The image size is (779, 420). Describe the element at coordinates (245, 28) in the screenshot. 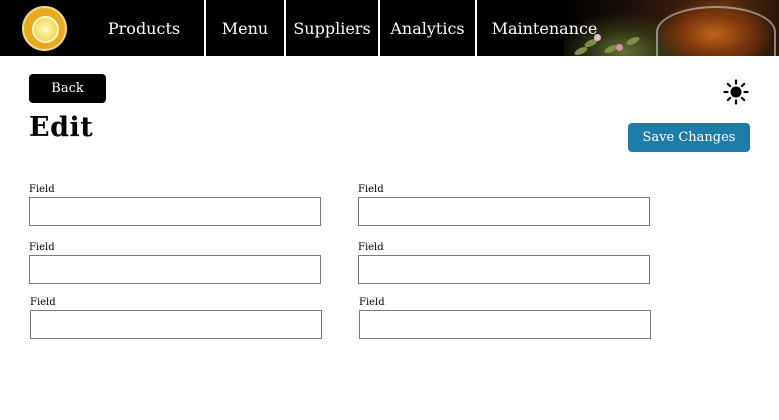

I see `nav-item-menu: Menu` at that location.